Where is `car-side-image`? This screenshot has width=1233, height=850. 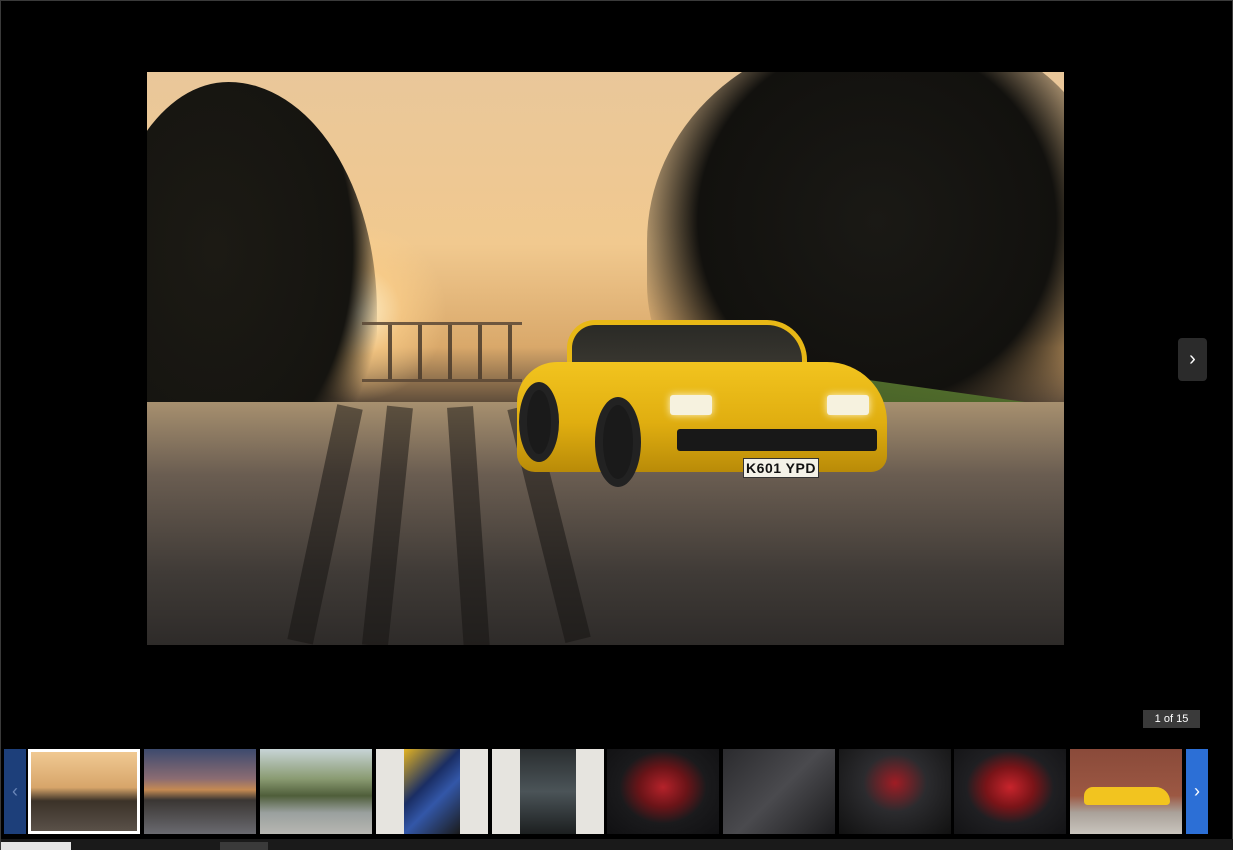 car-side-image is located at coordinates (1127, 796).